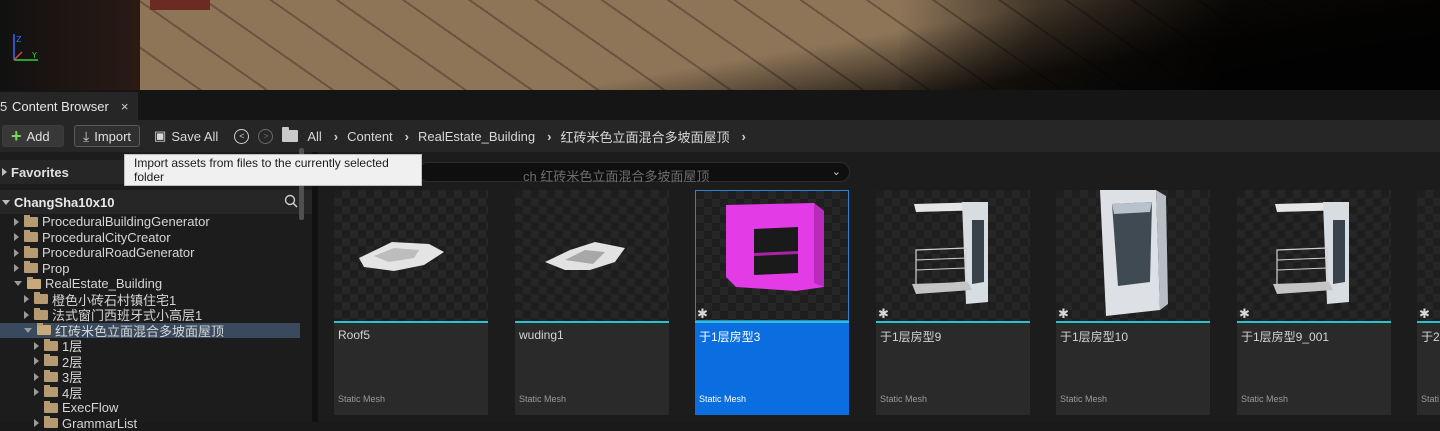 Image resolution: width=1440 pixels, height=431 pixels. What do you see at coordinates (476, 136) in the screenshot?
I see `breadcrumb-realestate: RealEstate_Building` at bounding box center [476, 136].